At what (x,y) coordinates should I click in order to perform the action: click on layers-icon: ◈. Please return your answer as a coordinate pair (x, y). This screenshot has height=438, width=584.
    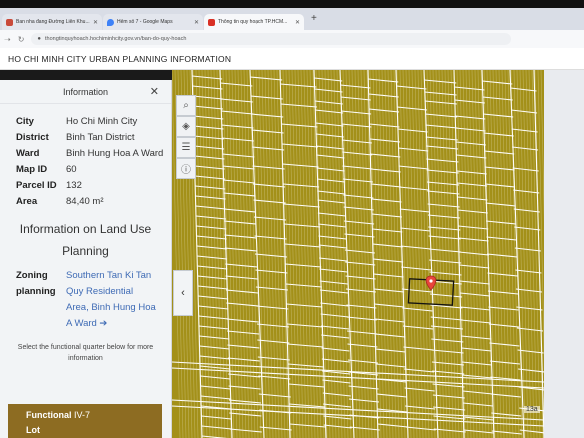
    Looking at the image, I should click on (186, 126).